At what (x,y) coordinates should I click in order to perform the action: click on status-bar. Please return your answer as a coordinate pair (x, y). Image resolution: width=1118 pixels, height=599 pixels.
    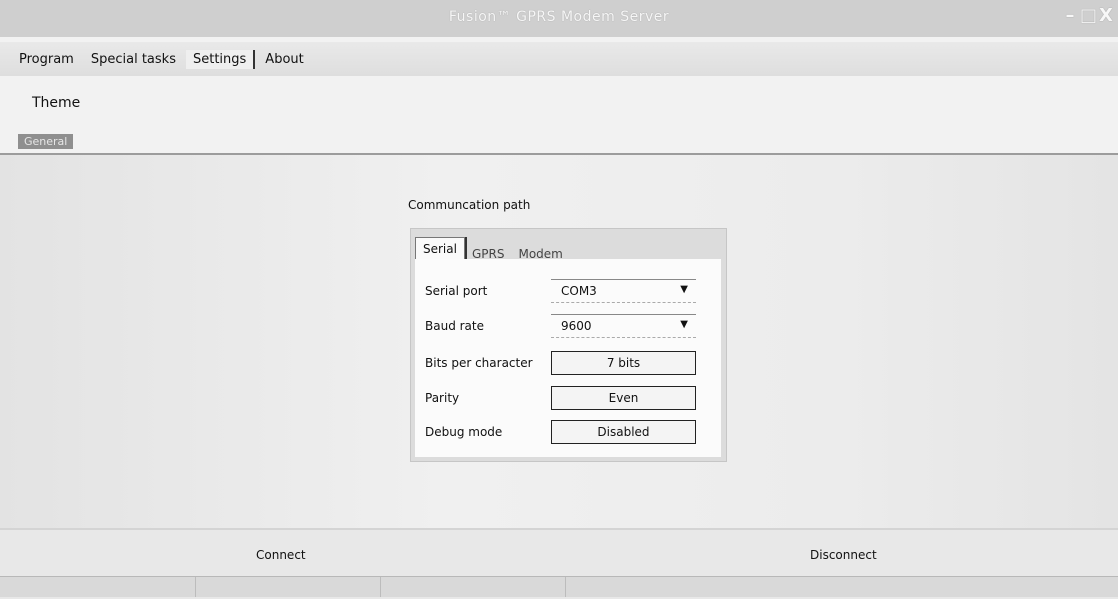
    Looking at the image, I should click on (559, 586).